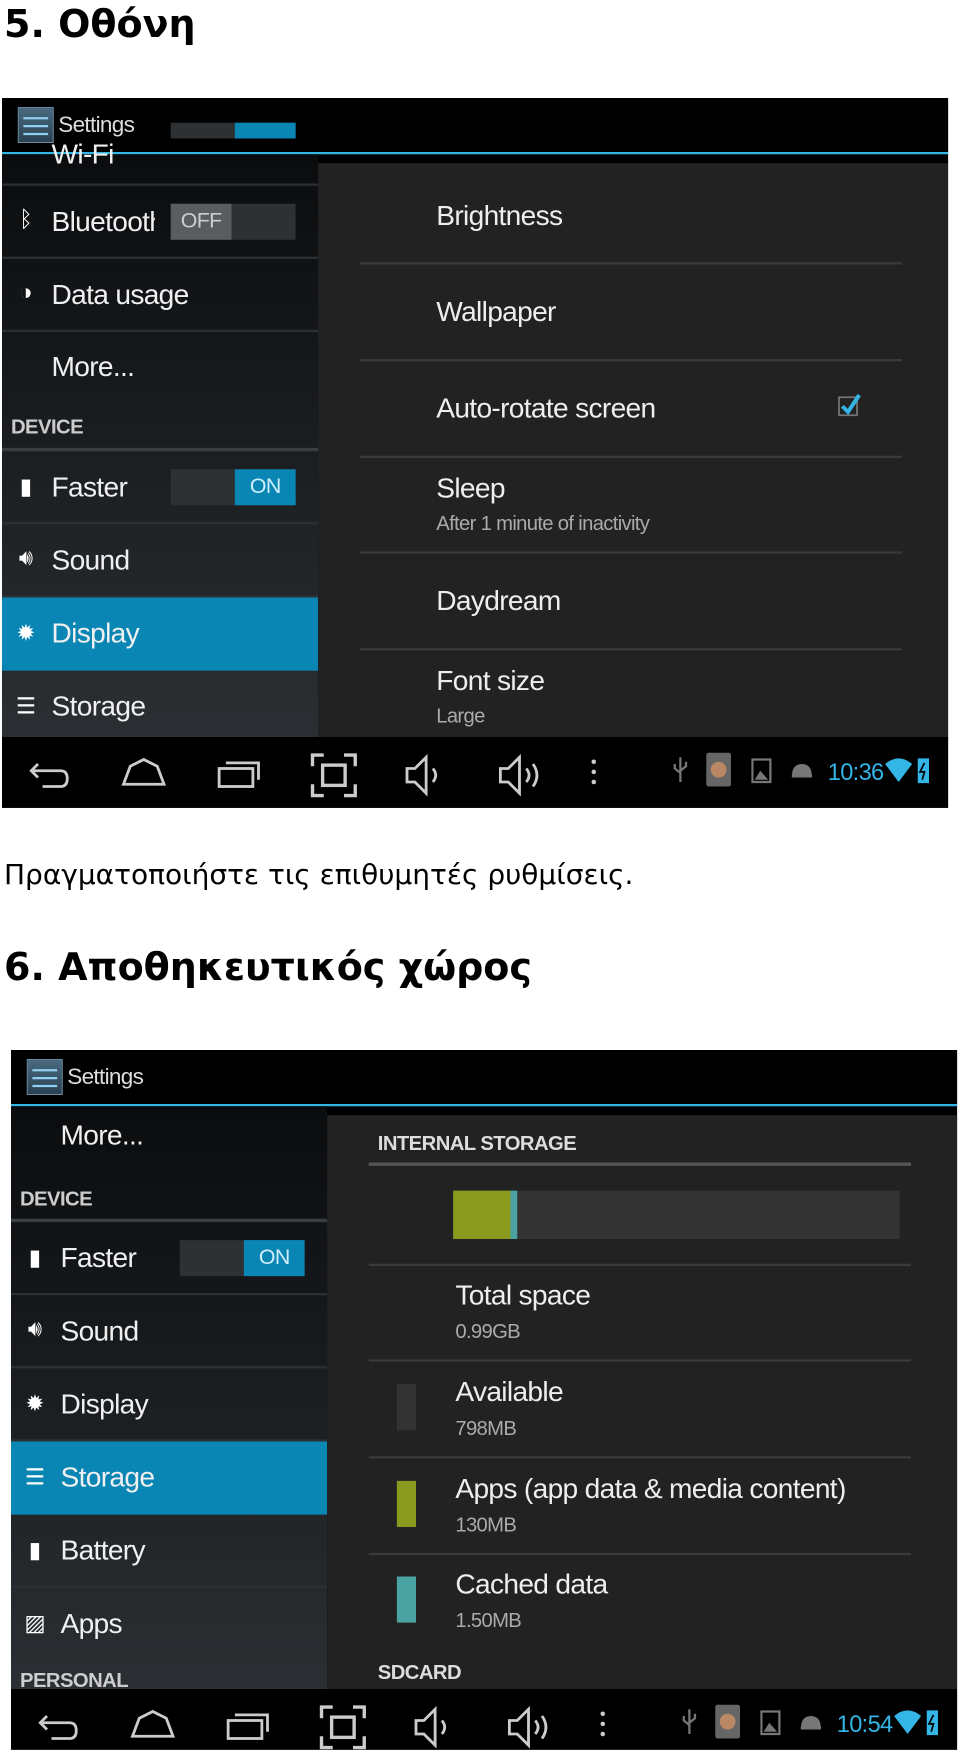  What do you see at coordinates (34, 1624) in the screenshot?
I see `apps-icon: ▨` at bounding box center [34, 1624].